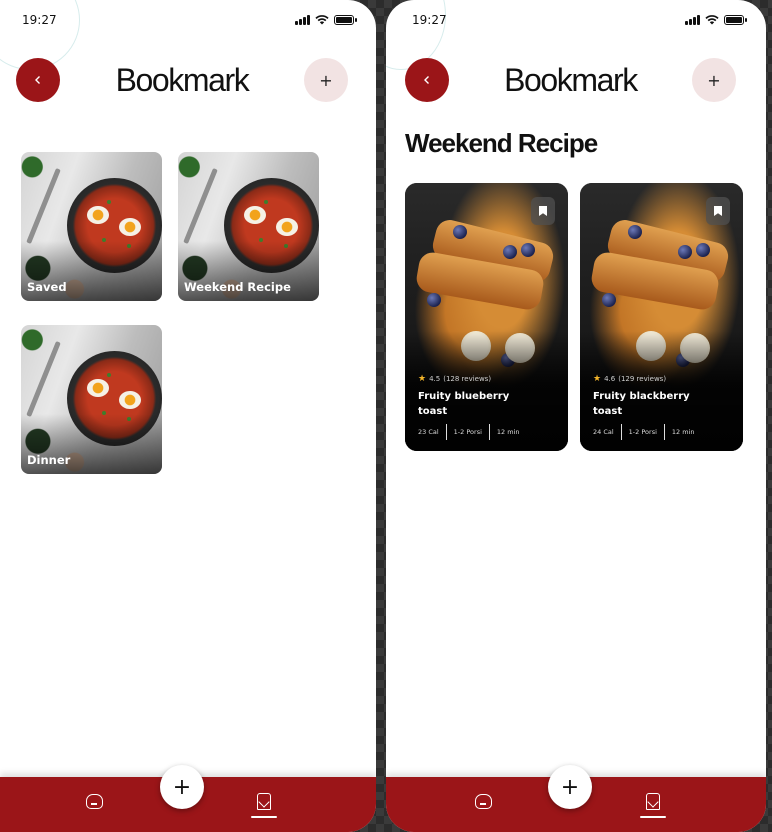 This screenshot has width=772, height=832. I want to click on folder-card-weekend-recipe: Weekend Recipe, so click(248, 226).